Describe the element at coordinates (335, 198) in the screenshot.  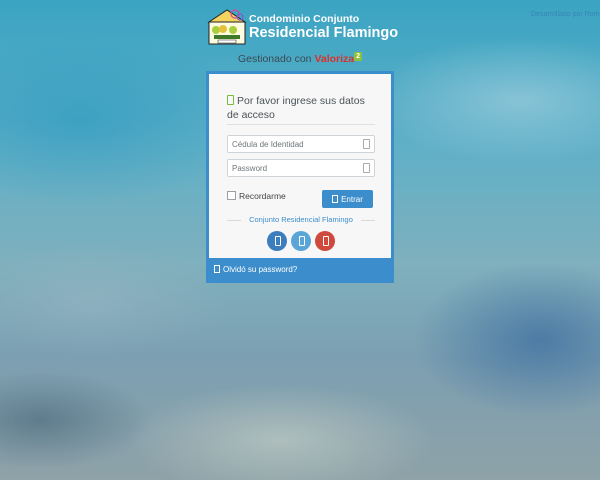
I see `login-icon` at that location.